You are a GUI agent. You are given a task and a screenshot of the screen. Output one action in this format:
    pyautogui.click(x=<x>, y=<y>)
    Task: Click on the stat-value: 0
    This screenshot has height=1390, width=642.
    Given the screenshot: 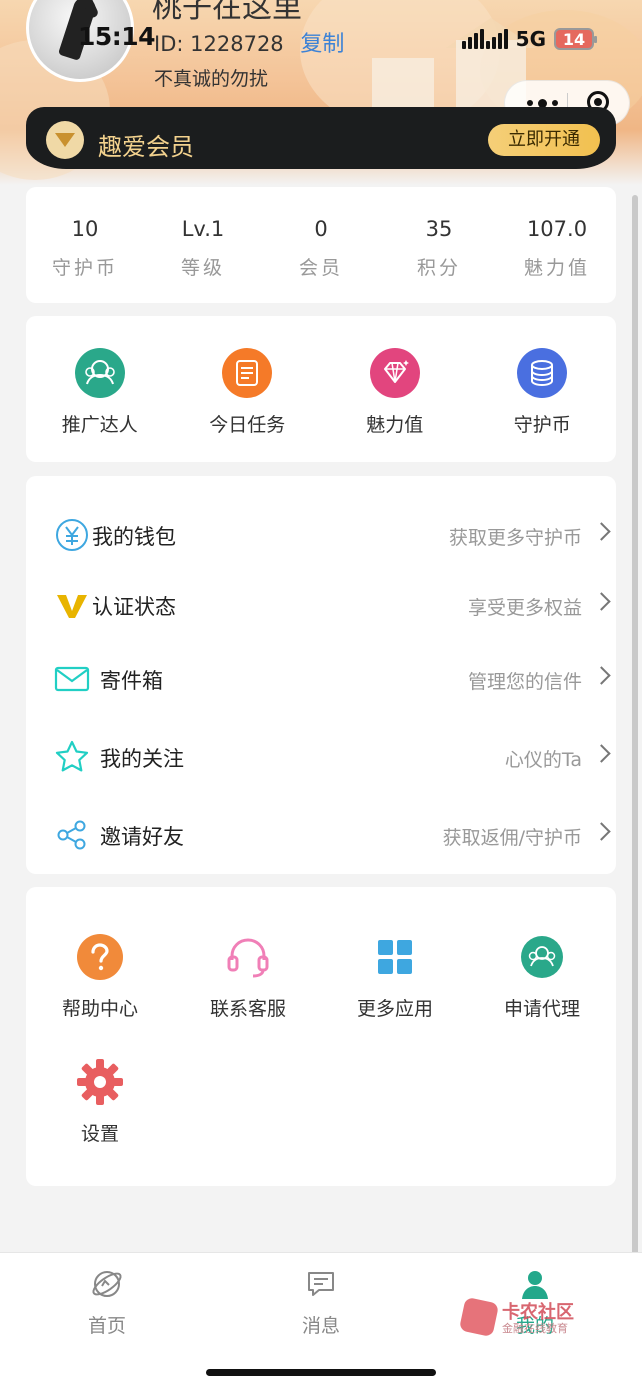 What is the action you would take?
    pyautogui.click(x=321, y=229)
    